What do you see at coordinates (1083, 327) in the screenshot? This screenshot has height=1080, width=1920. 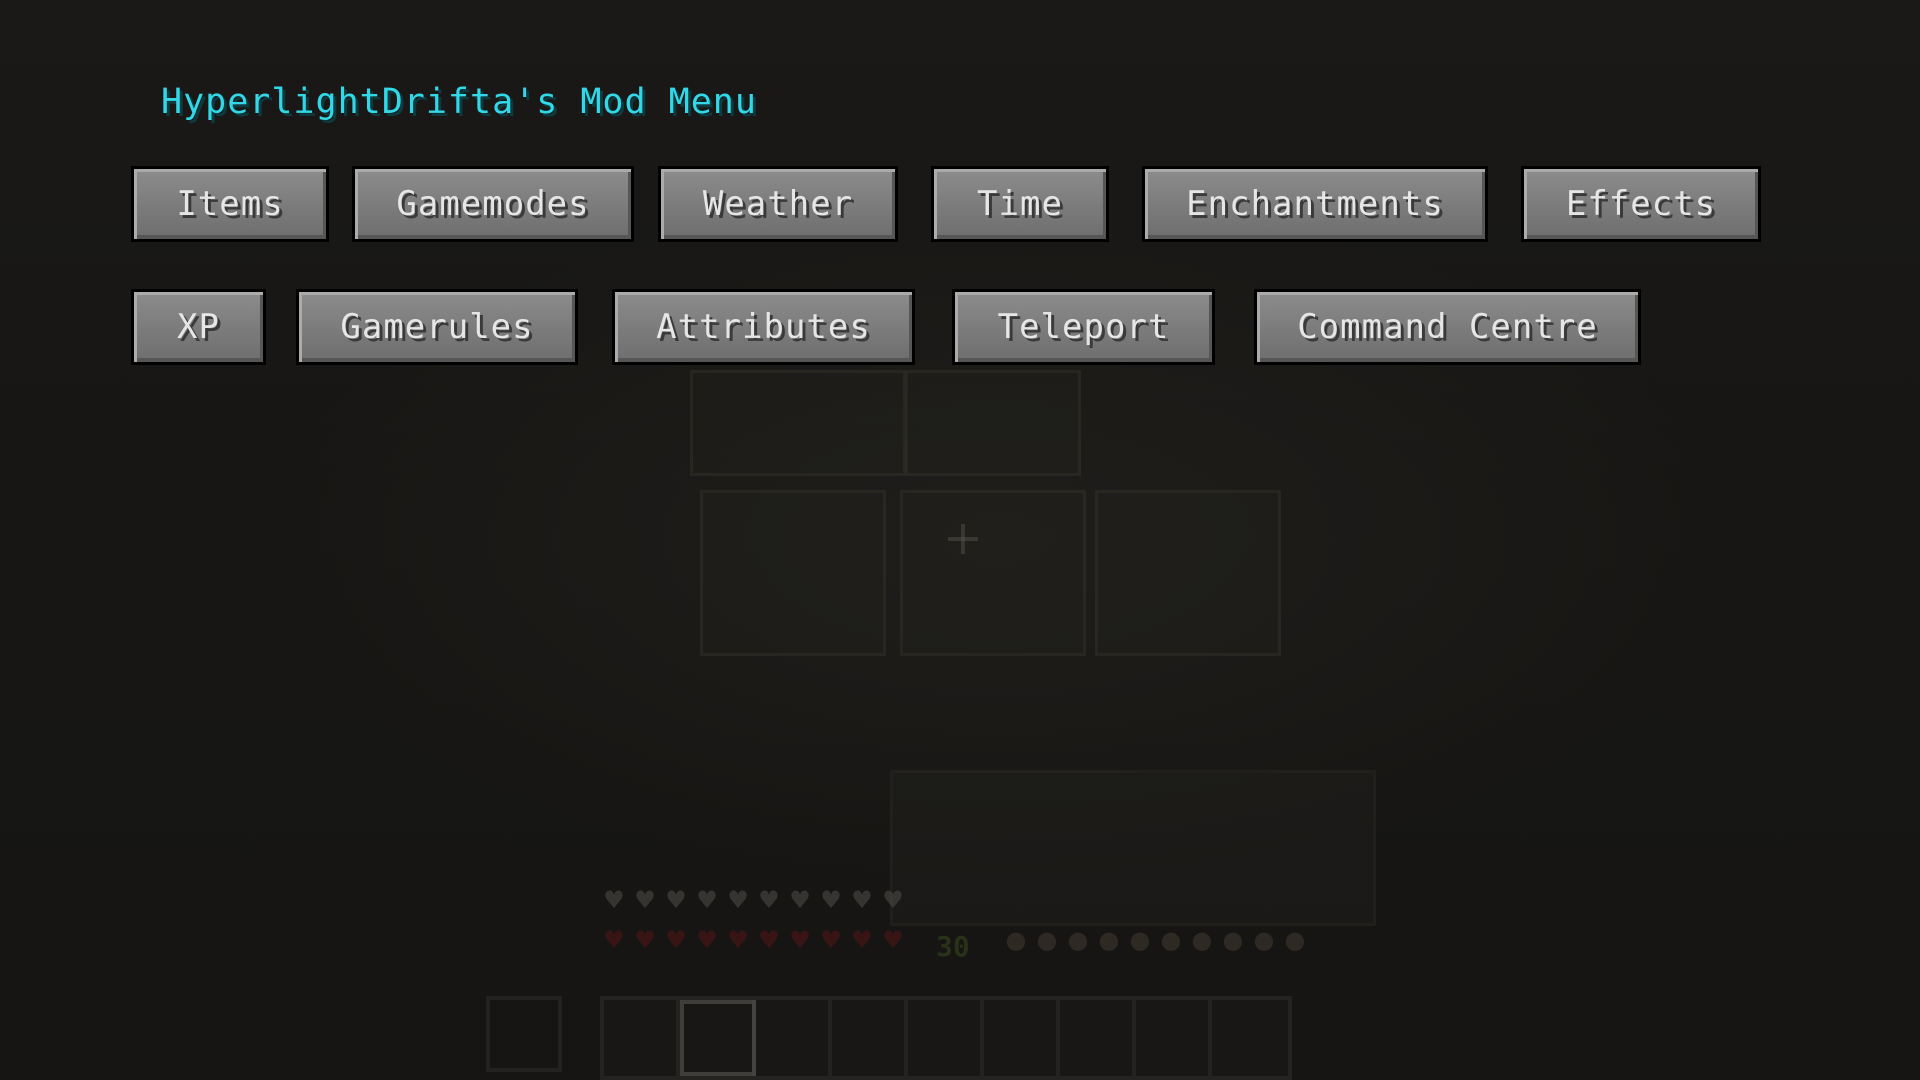 I see `teleport-button: Teleport` at bounding box center [1083, 327].